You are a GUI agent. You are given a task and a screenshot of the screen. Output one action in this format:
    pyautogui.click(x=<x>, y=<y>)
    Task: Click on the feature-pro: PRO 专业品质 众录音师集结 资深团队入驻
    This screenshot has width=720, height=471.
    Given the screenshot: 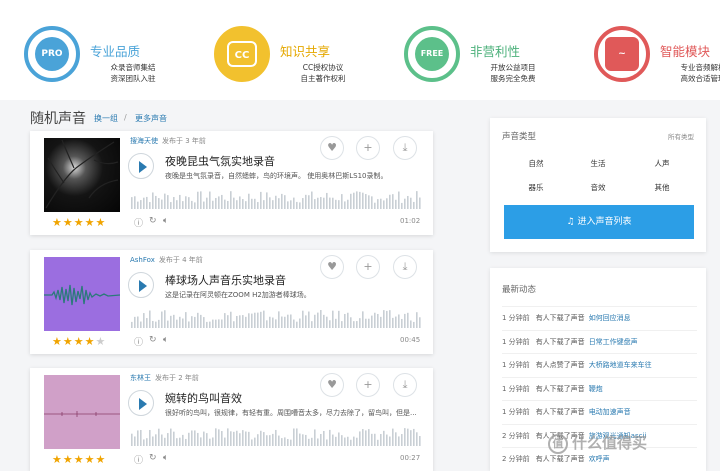 What is the action you would take?
    pyautogui.click(x=109, y=56)
    